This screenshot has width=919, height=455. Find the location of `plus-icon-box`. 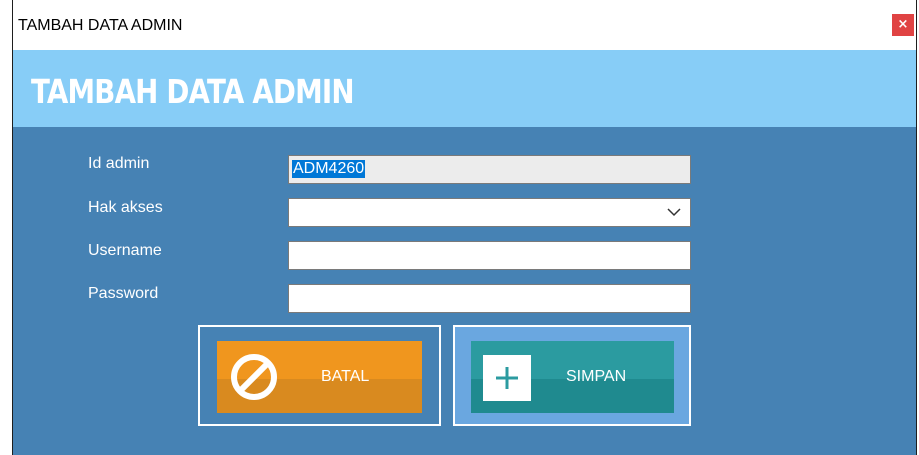

plus-icon-box is located at coordinates (507, 378).